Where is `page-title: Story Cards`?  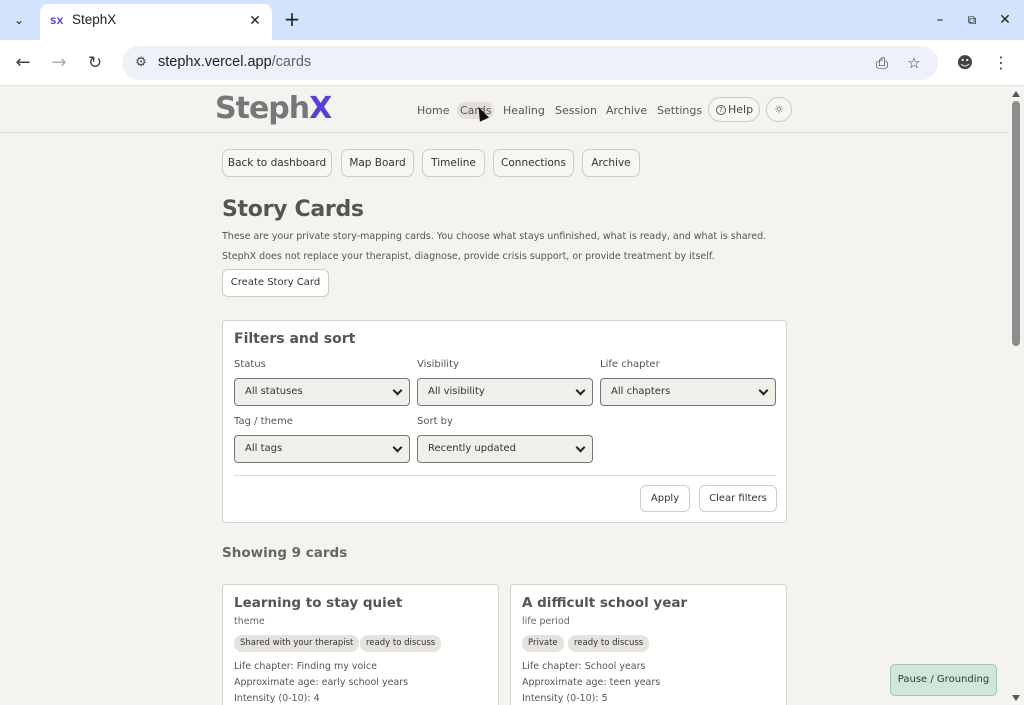 page-title: Story Cards is located at coordinates (293, 209).